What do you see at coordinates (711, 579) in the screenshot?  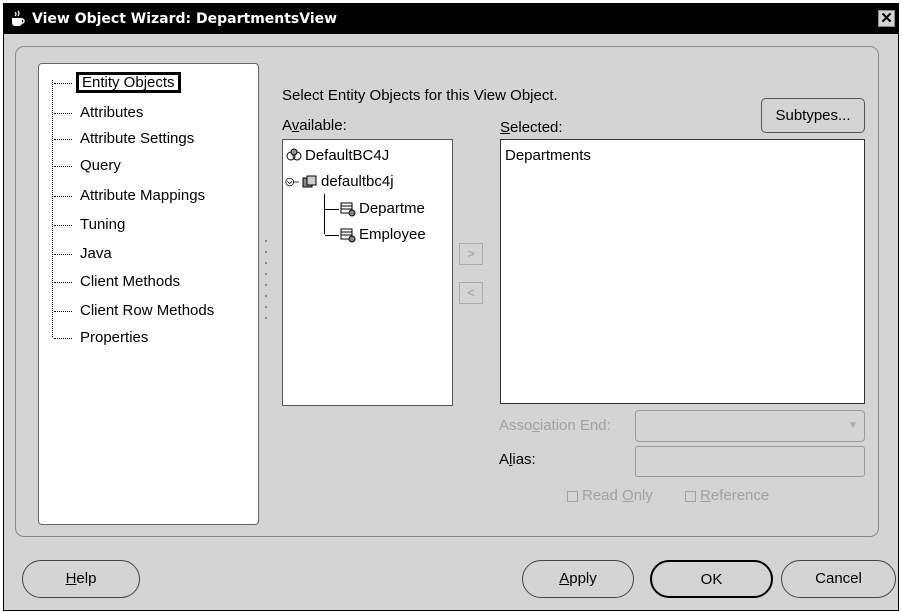 I see `ok-button: OK` at bounding box center [711, 579].